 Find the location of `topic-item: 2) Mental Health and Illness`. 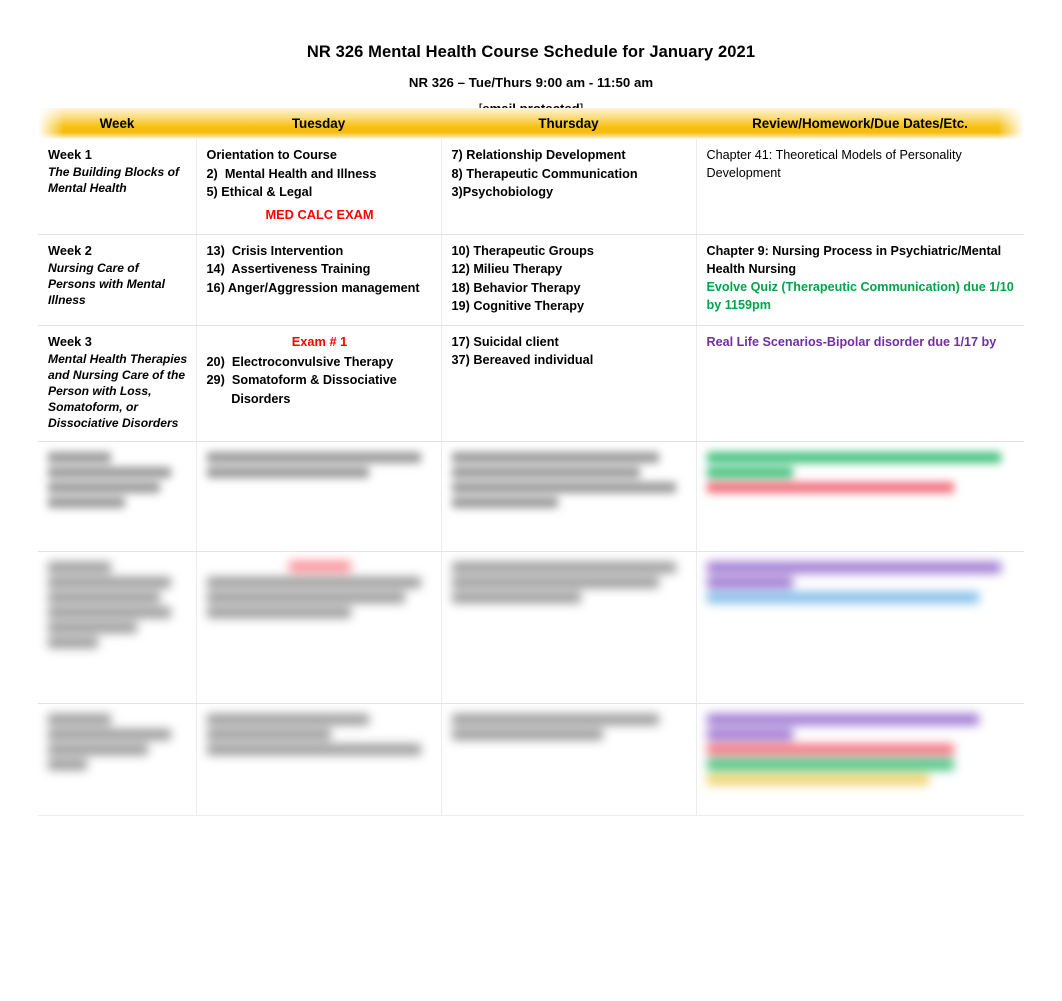

topic-item: 2) Mental Health and Illness is located at coordinates (291, 173).